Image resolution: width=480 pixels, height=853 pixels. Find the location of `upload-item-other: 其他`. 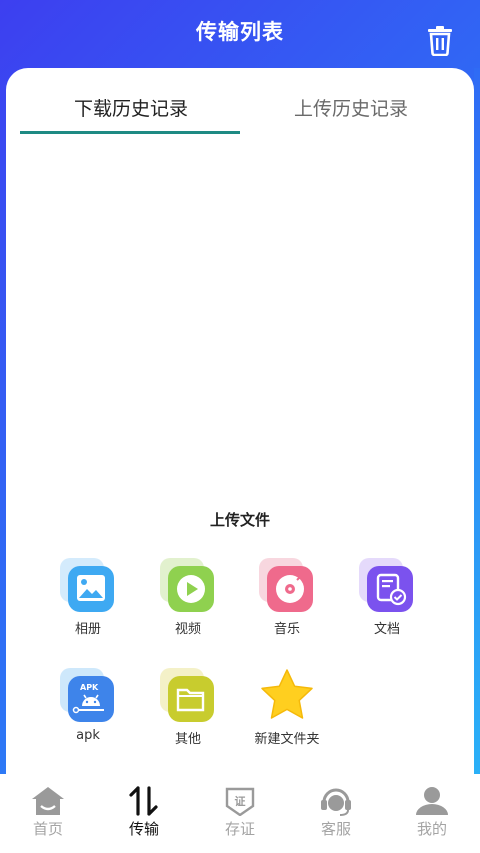

upload-item-other: 其他 is located at coordinates (188, 707).